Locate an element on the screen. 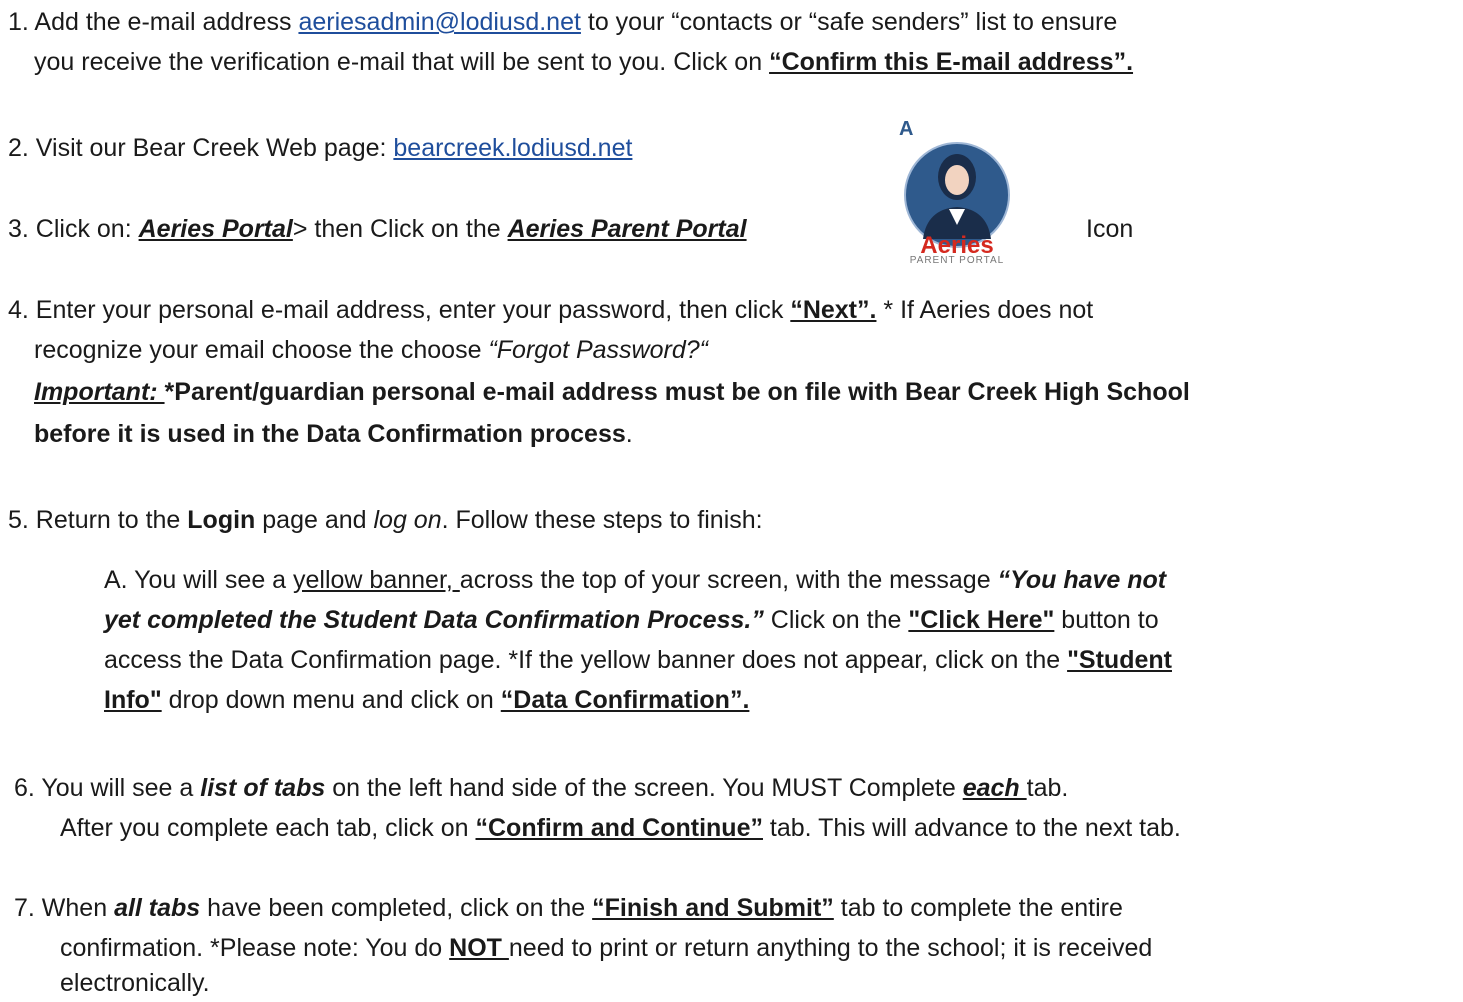 Image resolution: width=1463 pixels, height=1002 pixels. aeries-parent-portal-label: Aeries Parent Portal is located at coordinates (627, 229).